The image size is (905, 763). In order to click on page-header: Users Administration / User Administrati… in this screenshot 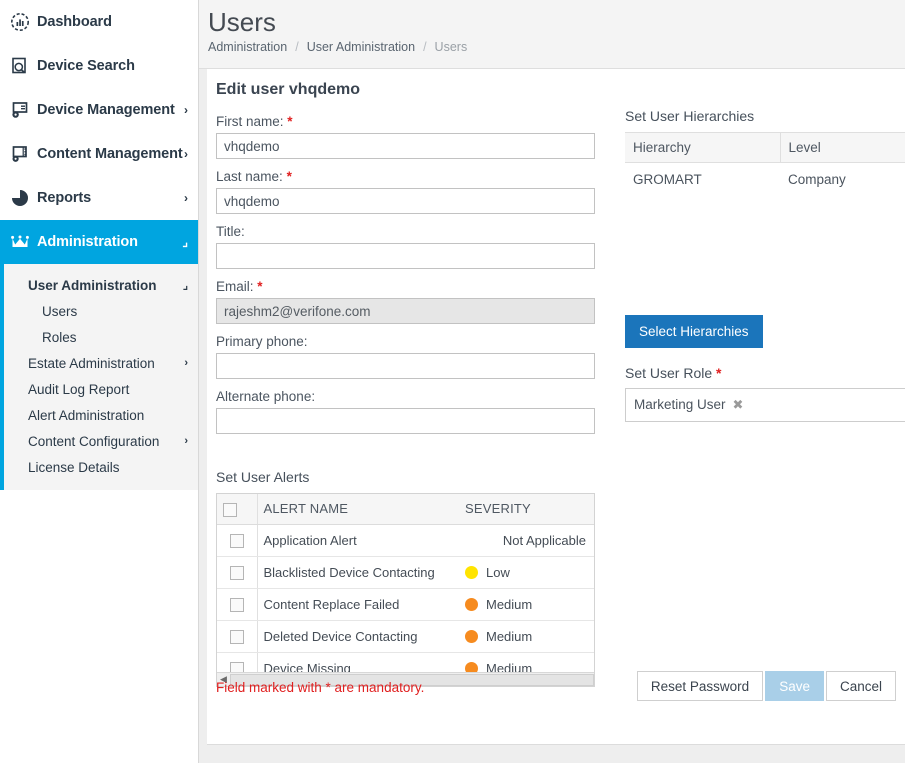, I will do `click(552, 34)`.